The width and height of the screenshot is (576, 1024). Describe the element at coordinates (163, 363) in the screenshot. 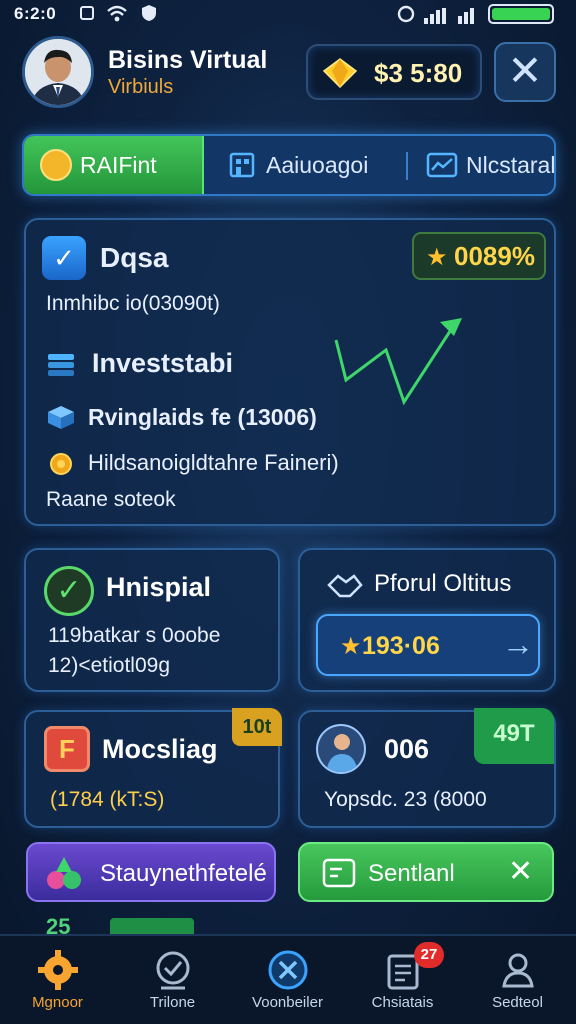

I see `investment-line-2: Investstabi` at that location.